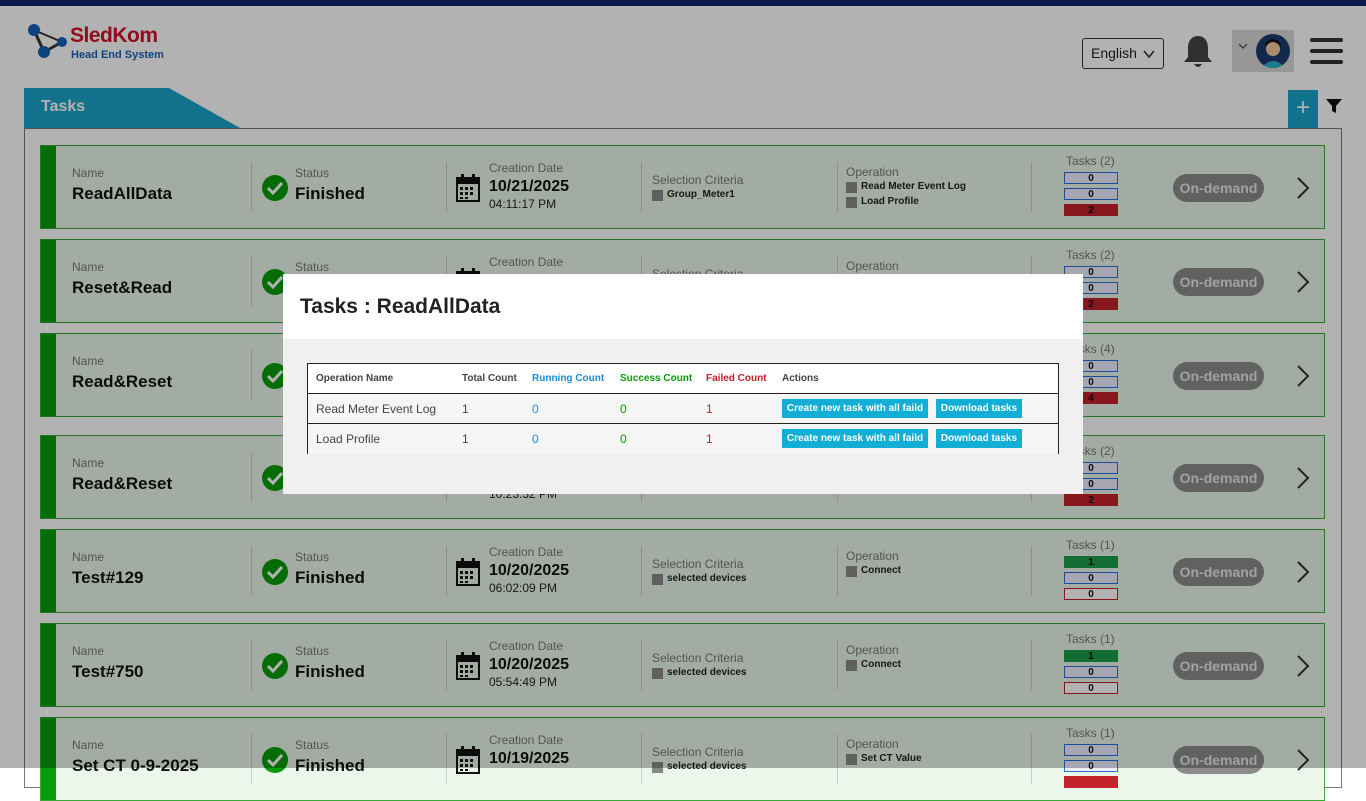 The width and height of the screenshot is (1366, 801). Describe the element at coordinates (348, 439) in the screenshot. I see `operation-name-cell: Load Profile` at that location.